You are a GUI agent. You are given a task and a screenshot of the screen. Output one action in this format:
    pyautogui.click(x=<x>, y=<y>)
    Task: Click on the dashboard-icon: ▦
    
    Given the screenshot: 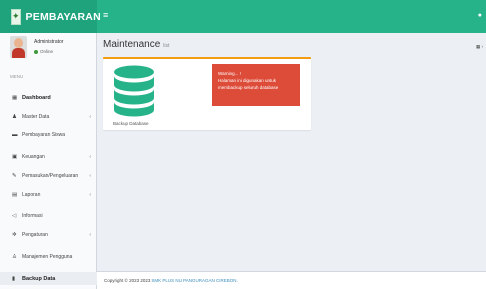 What is the action you would take?
    pyautogui.click(x=15, y=97)
    